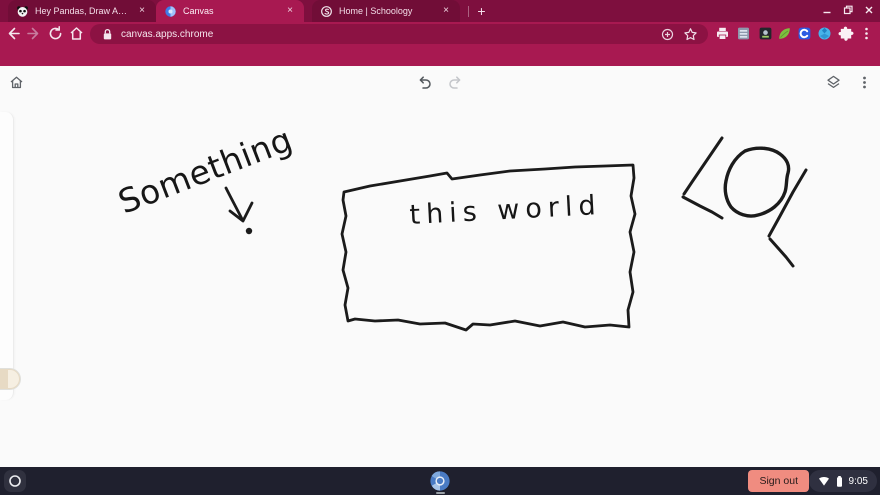 Image resolution: width=880 pixels, height=495 pixels. I want to click on tab-heypandas: Hey Pandas, Draw An Image Ou ×, so click(82, 11).